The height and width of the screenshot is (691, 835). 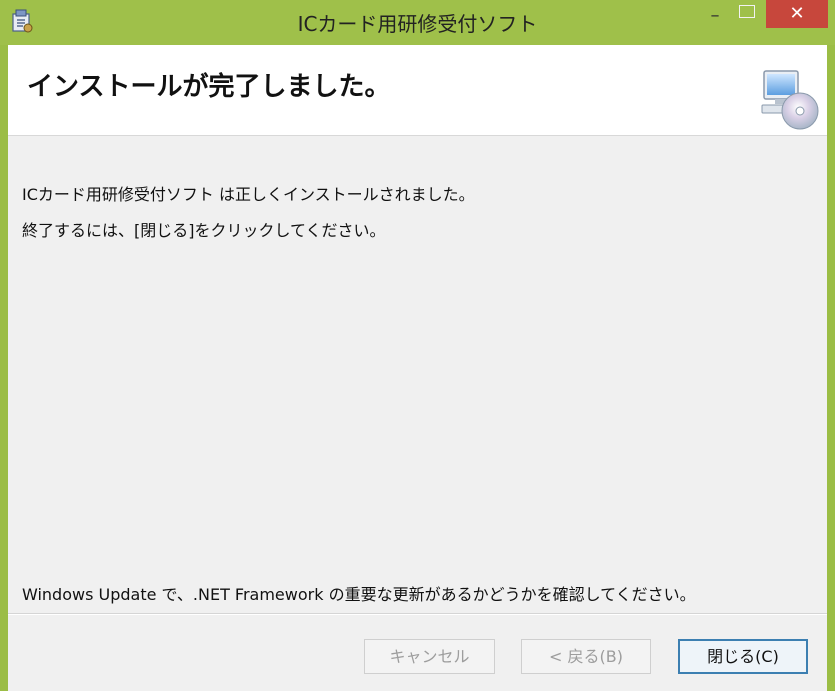 What do you see at coordinates (417, 22) in the screenshot?
I see `title-bar: ICカード用研修受付ソフト – ✕` at bounding box center [417, 22].